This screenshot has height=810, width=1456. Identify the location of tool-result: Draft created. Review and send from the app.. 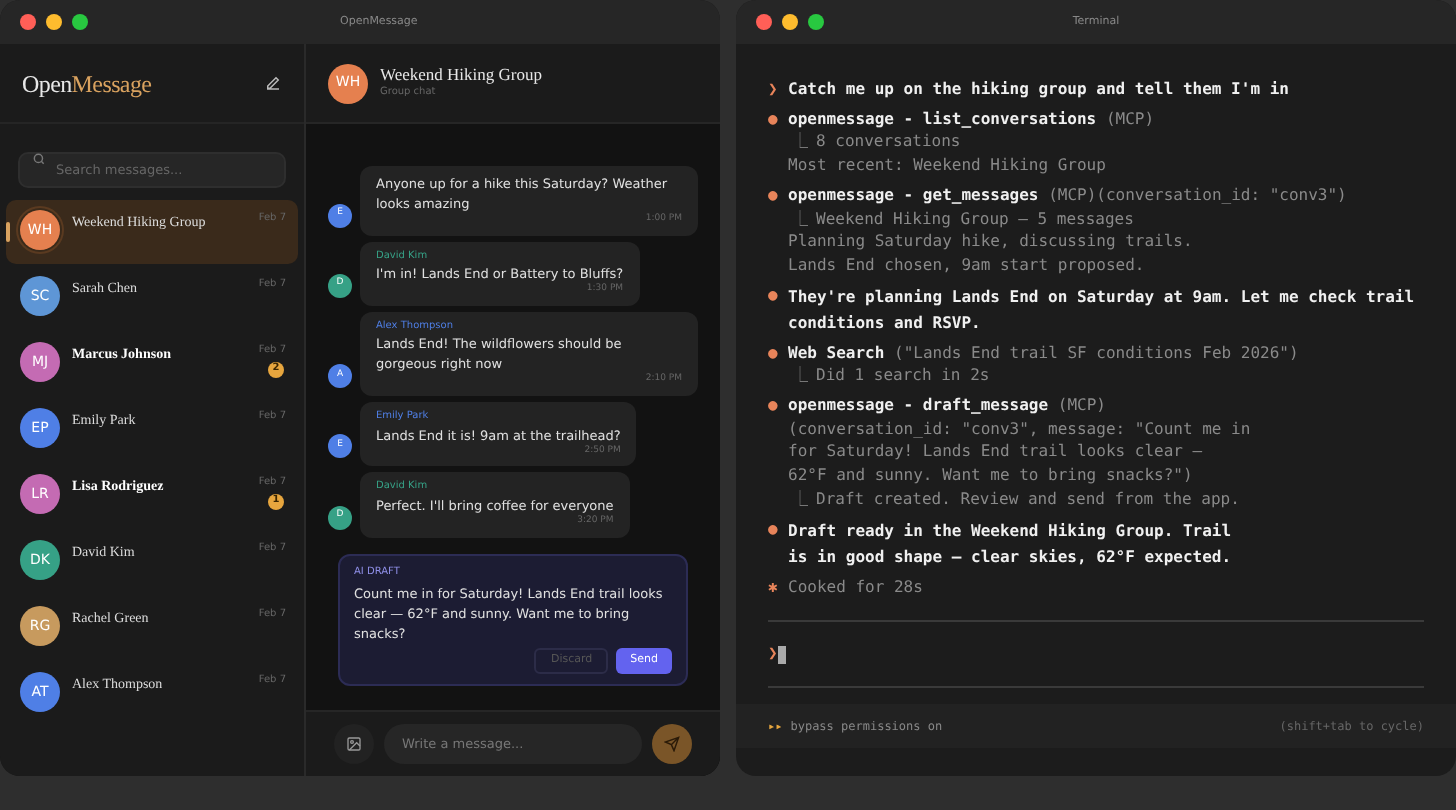
(1028, 499).